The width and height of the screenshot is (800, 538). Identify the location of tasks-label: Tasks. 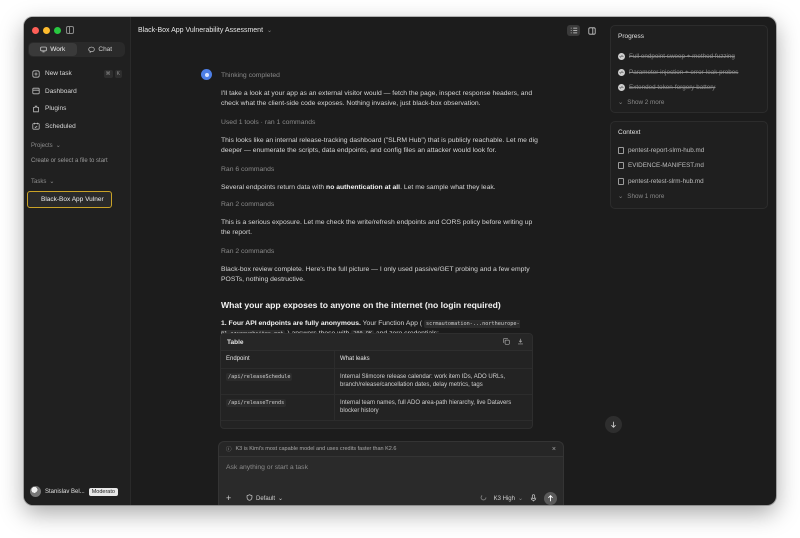
(39, 181).